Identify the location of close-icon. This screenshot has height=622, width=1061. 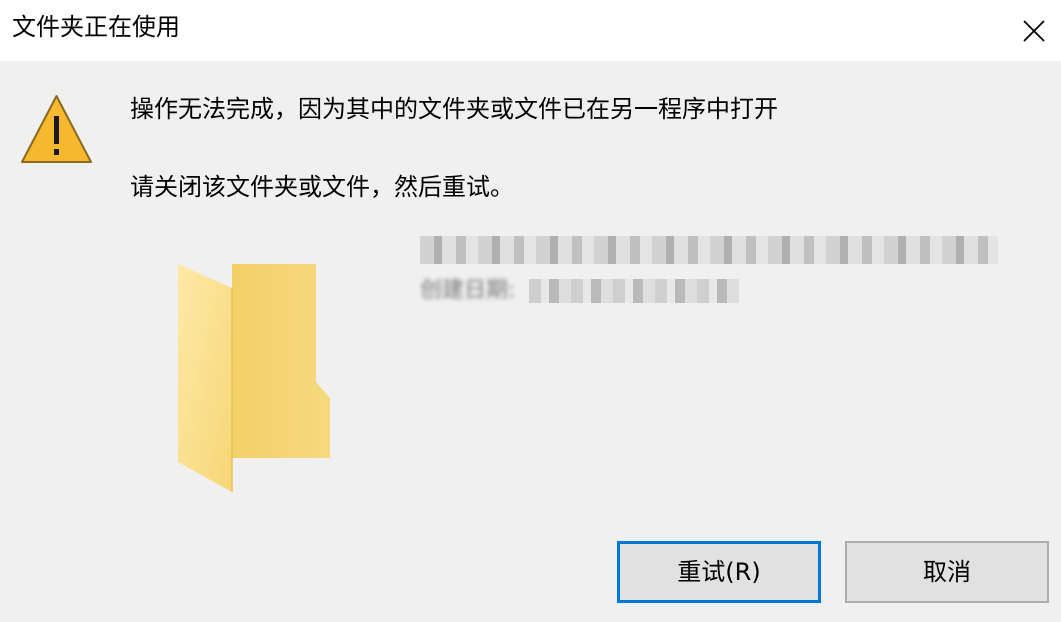
(1033, 30).